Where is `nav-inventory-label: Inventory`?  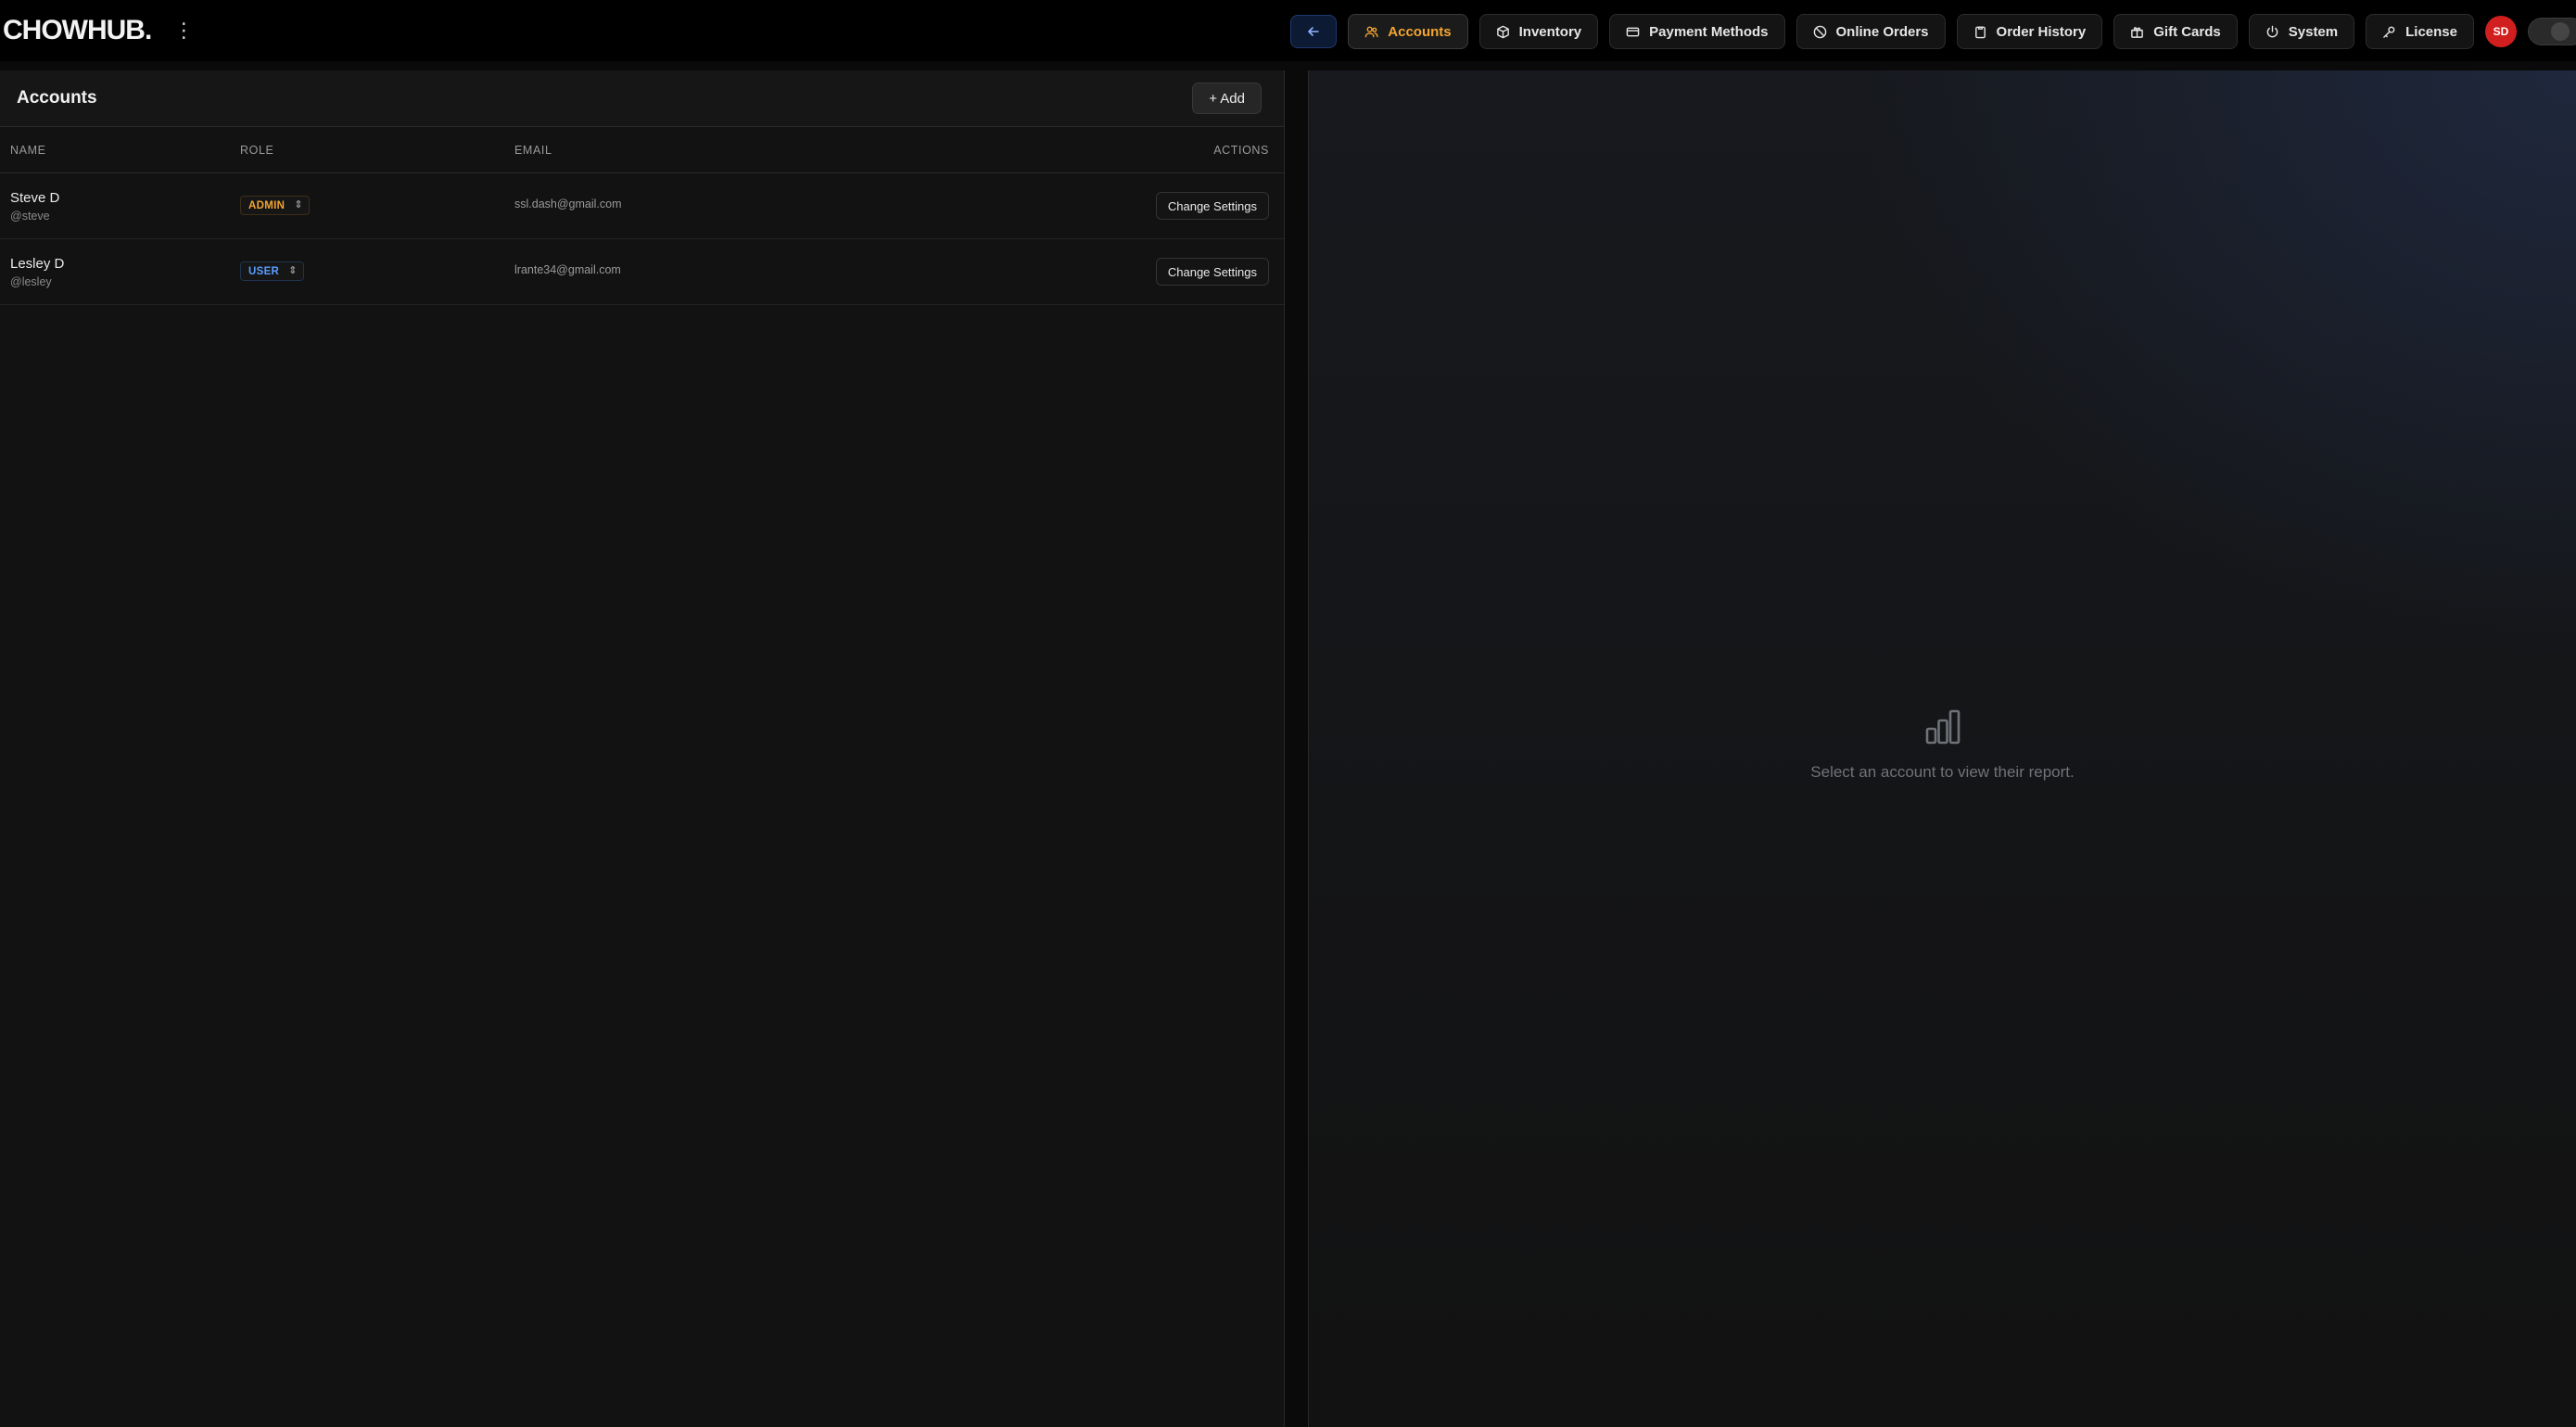 nav-inventory-label: Inventory is located at coordinates (1550, 31).